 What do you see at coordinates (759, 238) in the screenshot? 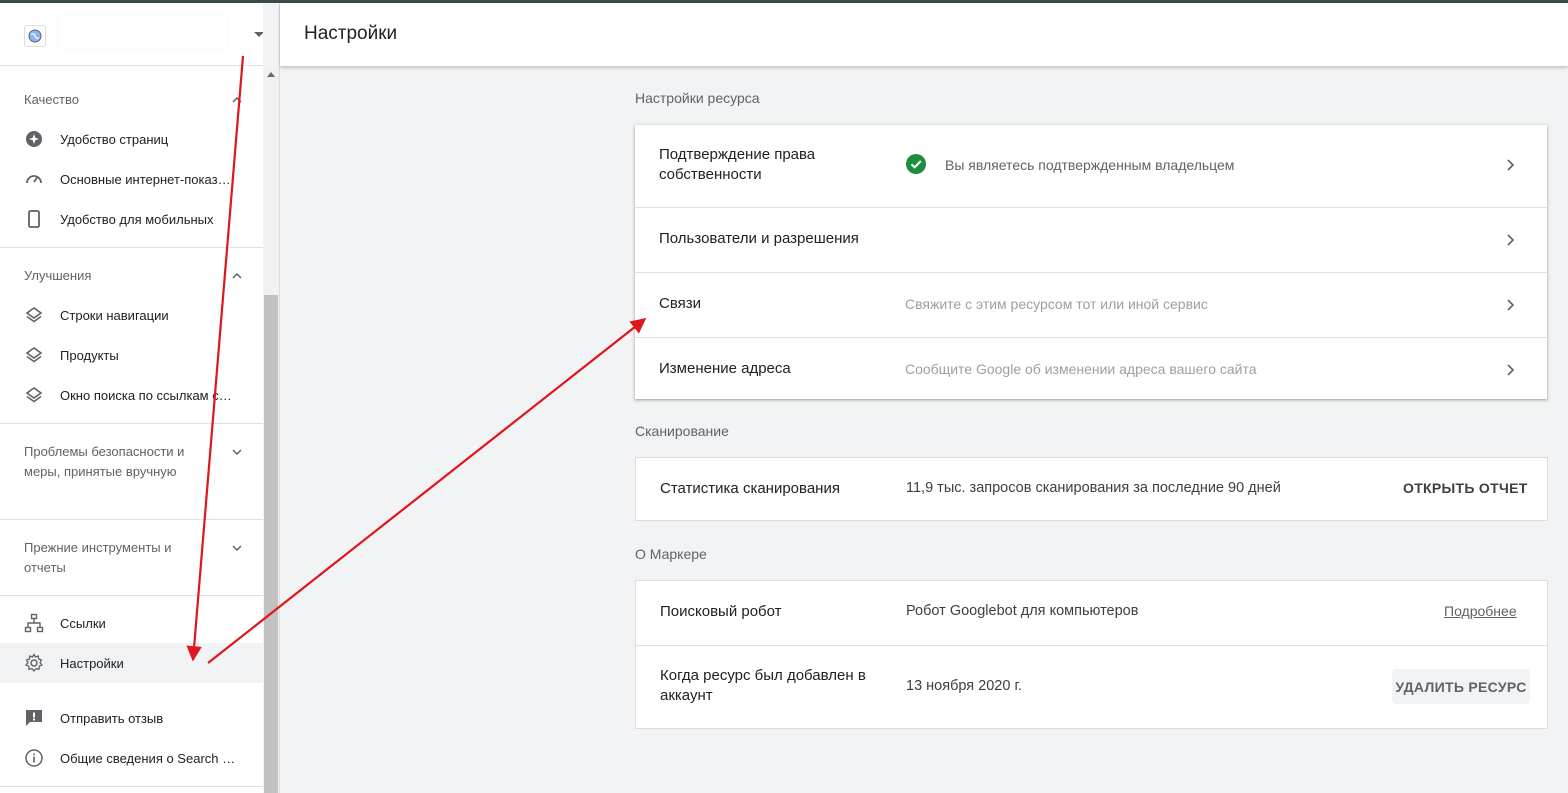
I see `row-label: Пользователи и разрешения` at bounding box center [759, 238].